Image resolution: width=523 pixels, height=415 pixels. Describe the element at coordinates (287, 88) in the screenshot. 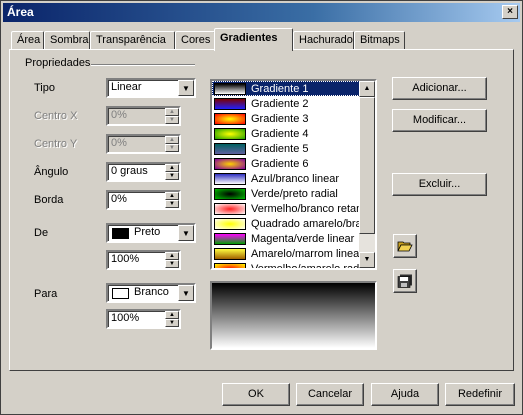

I see `gradient-list-item: Gradiente 1` at that location.